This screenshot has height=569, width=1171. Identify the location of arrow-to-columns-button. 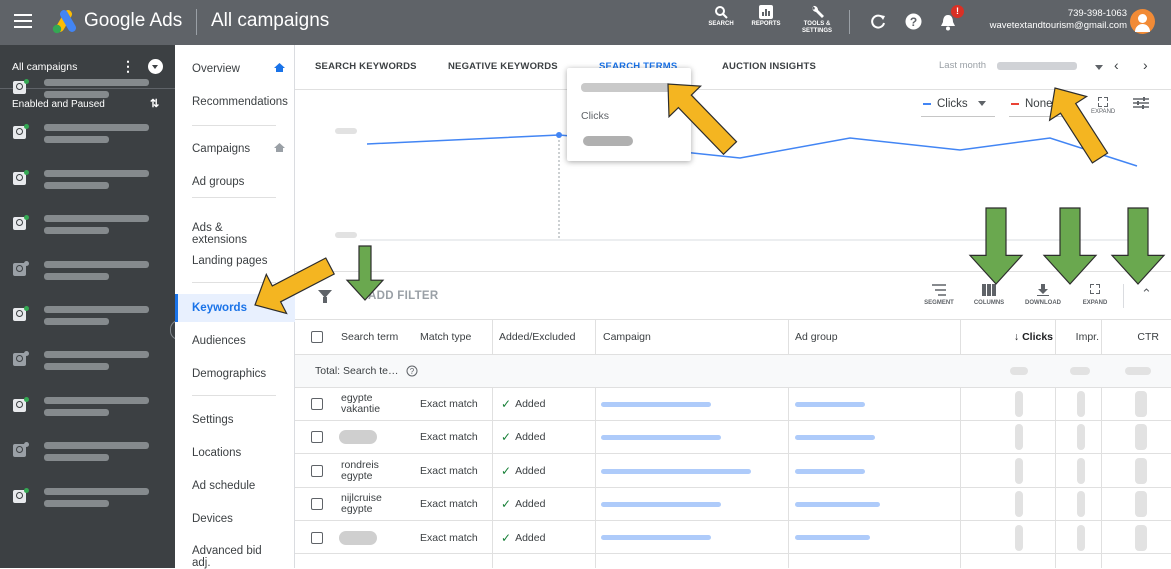
(996, 246).